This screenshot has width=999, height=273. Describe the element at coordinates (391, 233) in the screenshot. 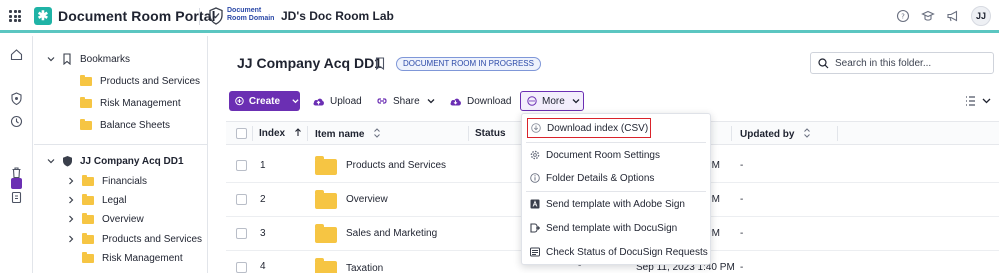

I see `row-name: Sales and Marketing` at that location.